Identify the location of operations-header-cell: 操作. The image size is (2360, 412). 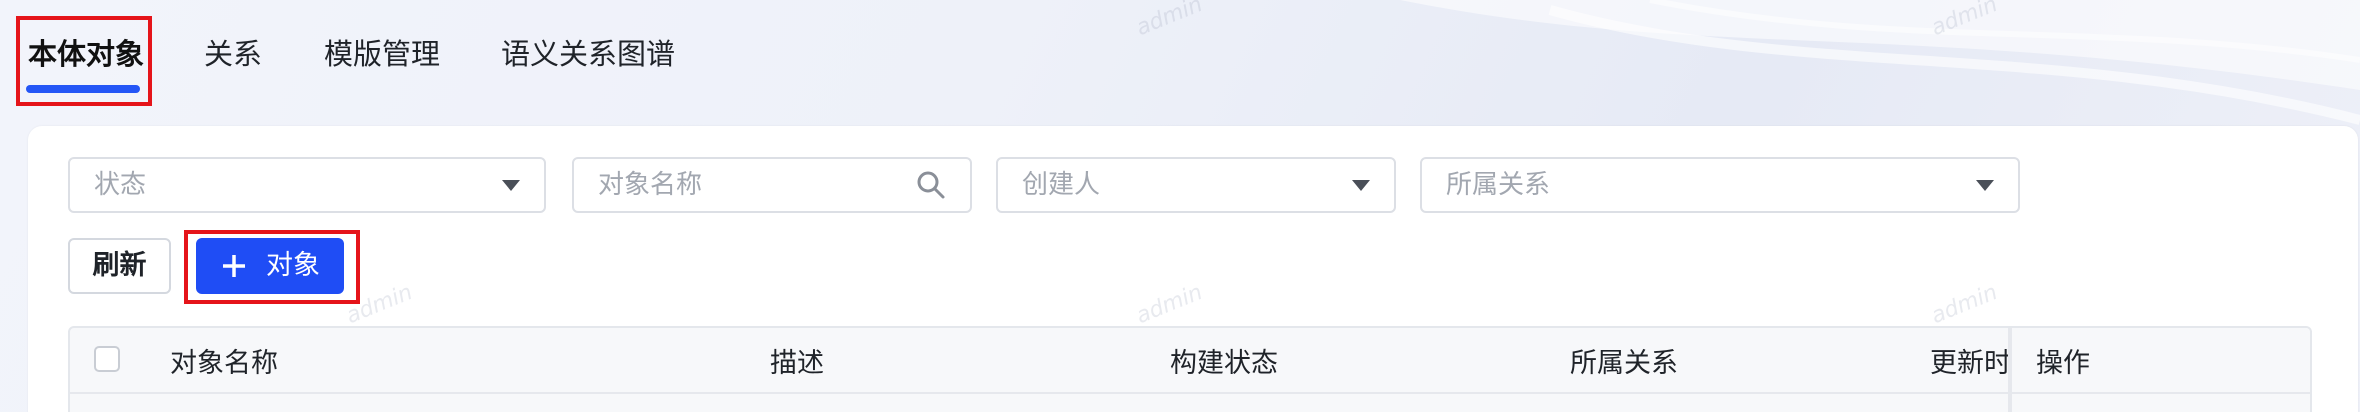
(2161, 370).